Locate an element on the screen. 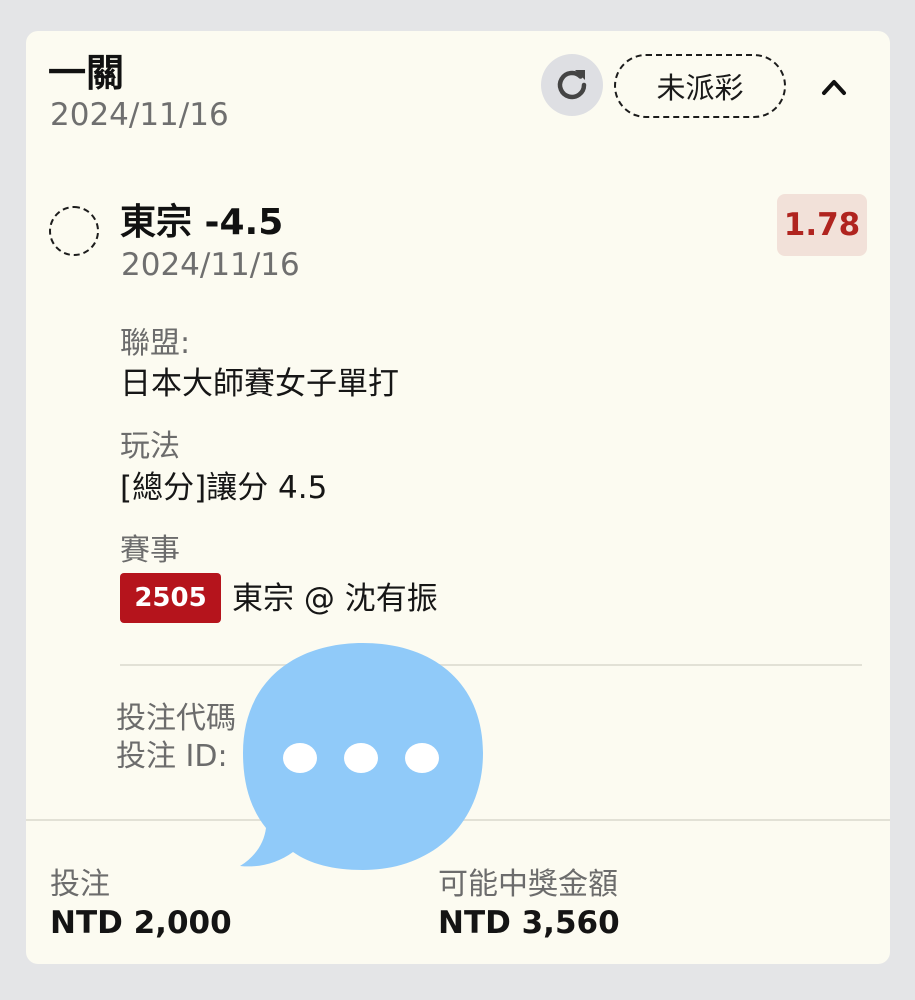  market-label: 玩法 is located at coordinates (150, 446).